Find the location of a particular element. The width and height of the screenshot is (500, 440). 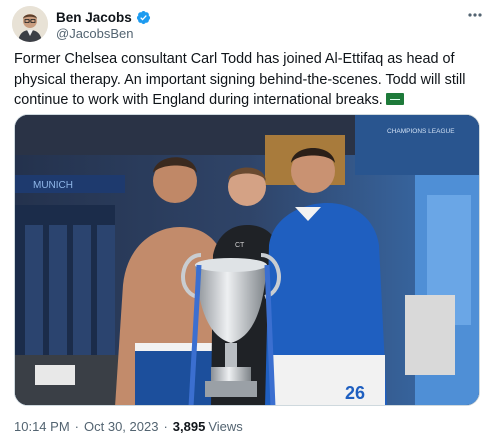

author-handle: @JacobsBen is located at coordinates (95, 33).